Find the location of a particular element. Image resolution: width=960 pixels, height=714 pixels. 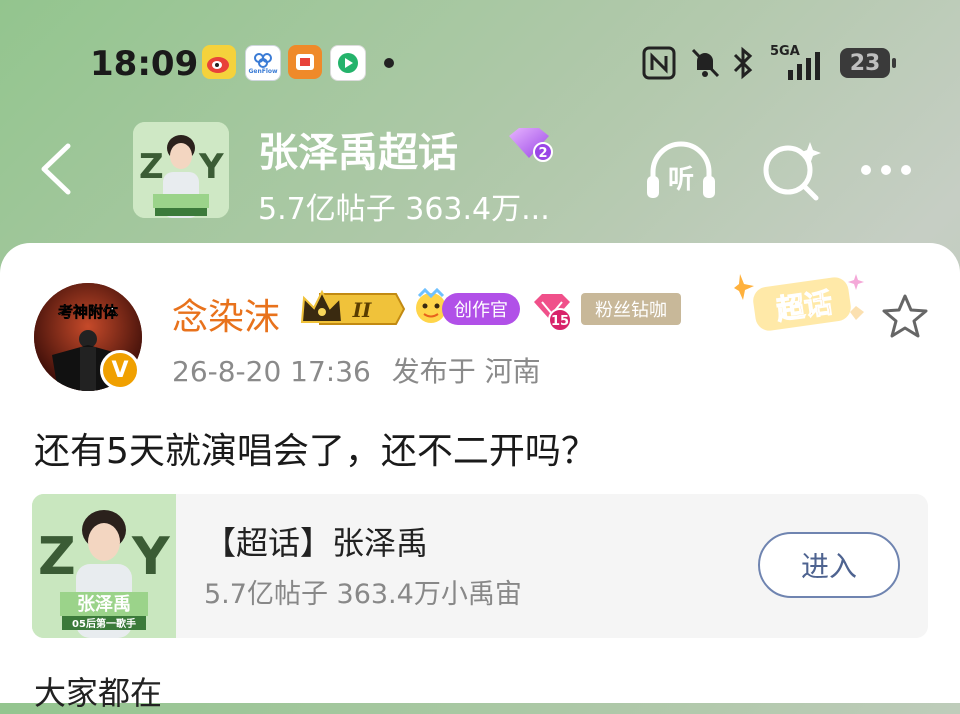

bluetooth-icon is located at coordinates (743, 63).